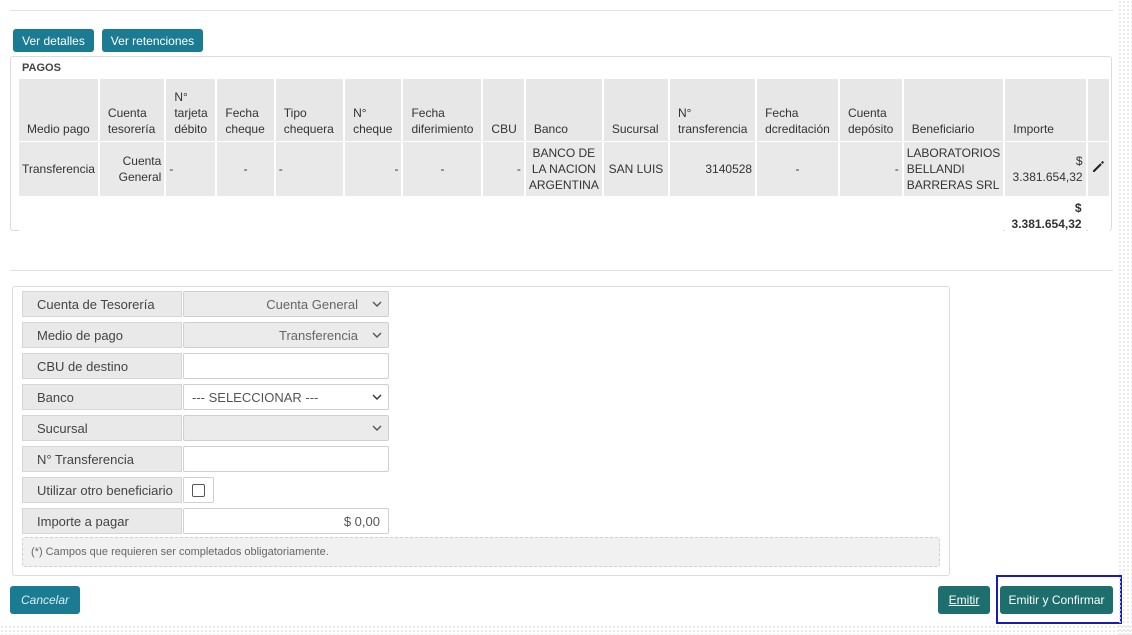 This screenshot has width=1132, height=635. Describe the element at coordinates (286, 459) in the screenshot. I see `nro-transferencia-input` at that location.